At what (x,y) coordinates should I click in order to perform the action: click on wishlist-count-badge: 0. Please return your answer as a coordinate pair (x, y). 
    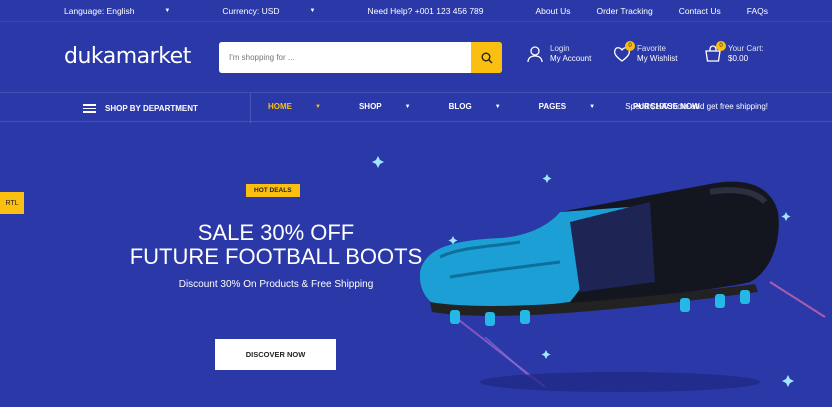
    Looking at the image, I should click on (630, 46).